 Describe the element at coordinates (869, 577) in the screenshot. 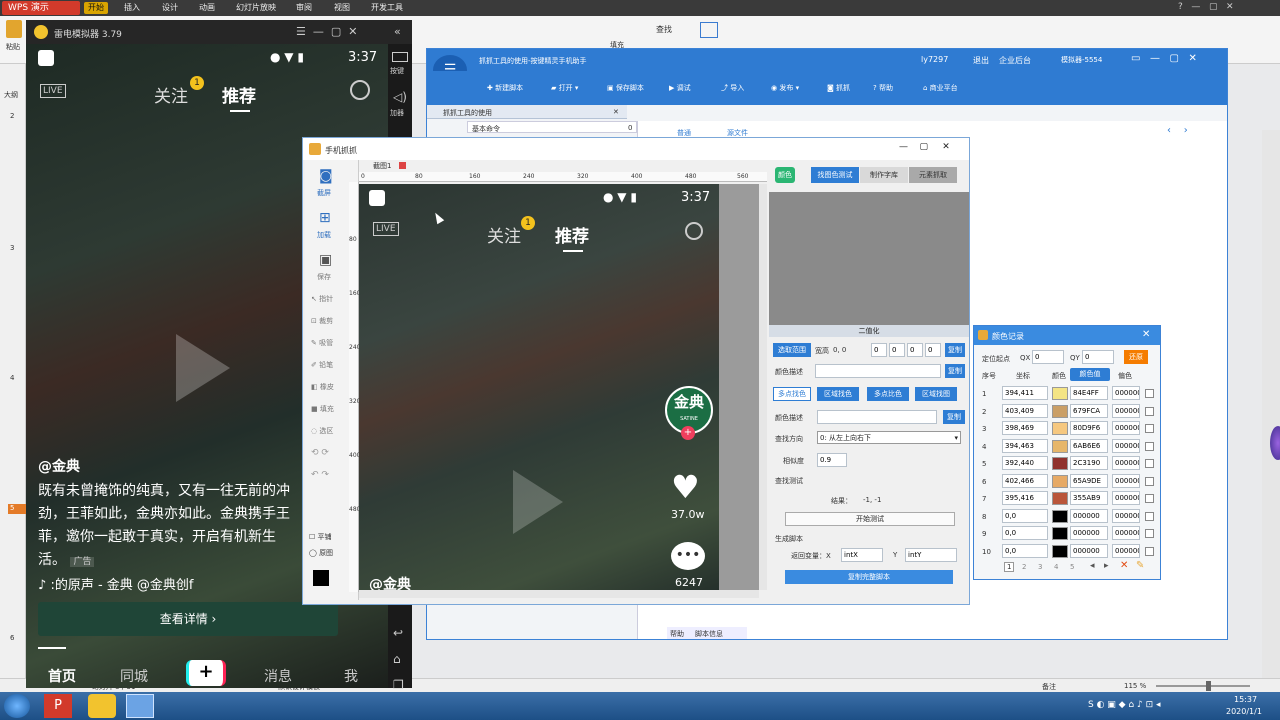

I see `copy-script-button: 复制完整脚本` at that location.